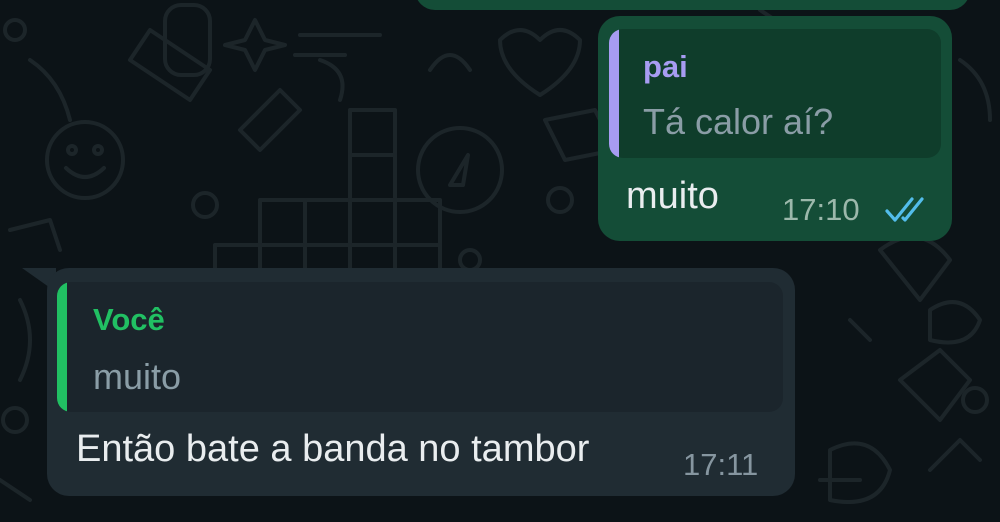  I want to click on quoted-message-text: Tá calor aí?, so click(738, 121).